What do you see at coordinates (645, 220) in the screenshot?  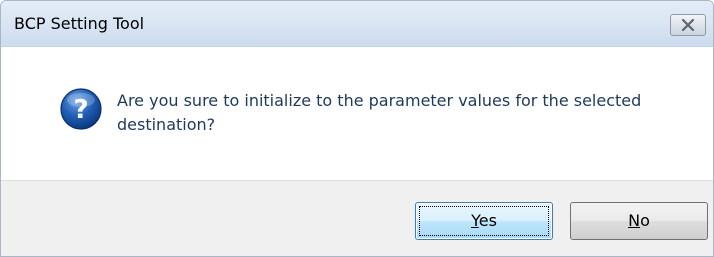 I see `no-label-rest: o` at bounding box center [645, 220].